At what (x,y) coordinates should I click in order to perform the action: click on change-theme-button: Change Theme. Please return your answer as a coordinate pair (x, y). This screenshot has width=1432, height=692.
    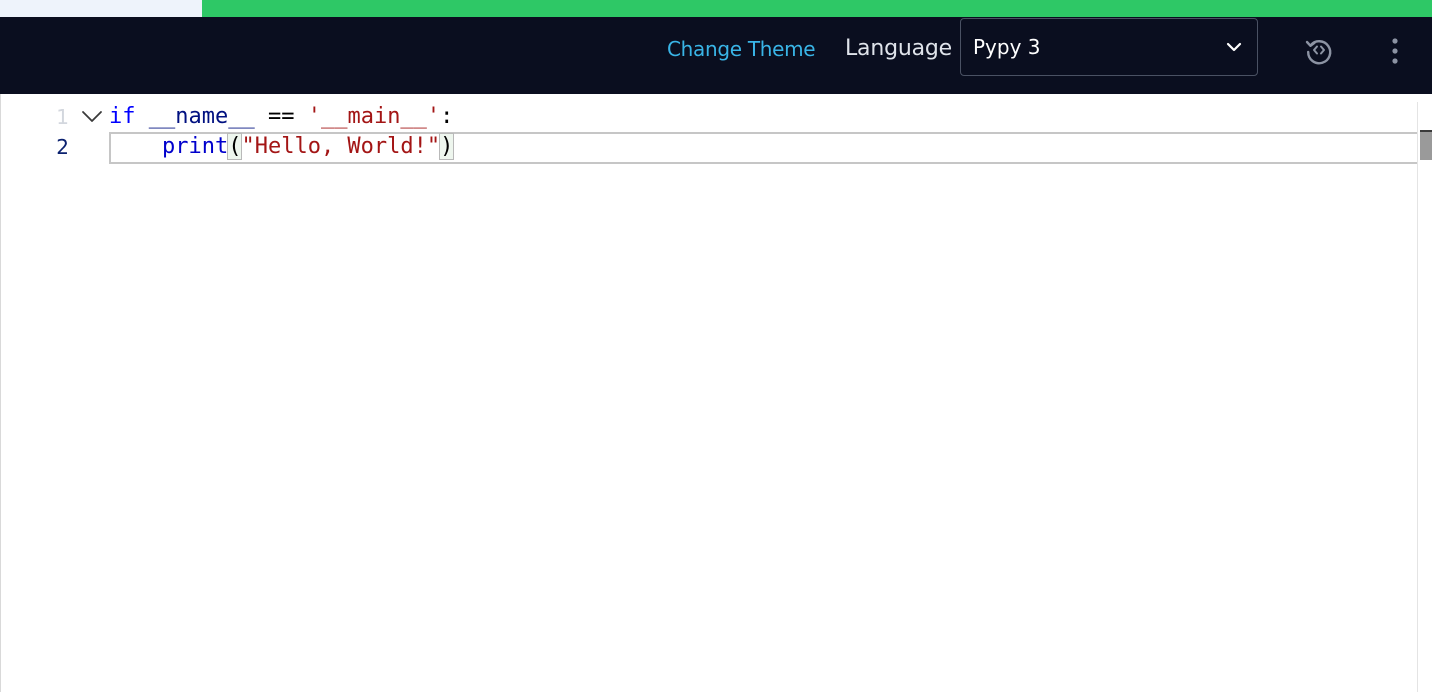
    Looking at the image, I should click on (741, 49).